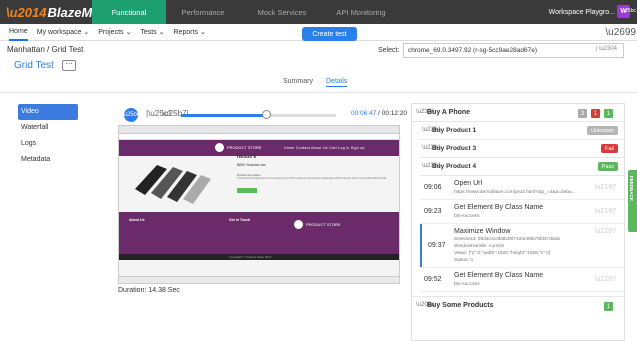 This screenshot has height=341, width=637. Describe the element at coordinates (48, 128) in the screenshot. I see `nav-waterfall: Waterfall` at that location.